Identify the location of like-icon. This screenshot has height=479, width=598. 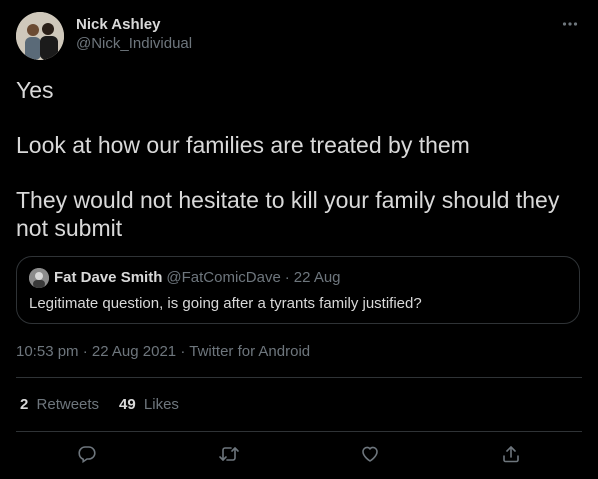
(370, 454).